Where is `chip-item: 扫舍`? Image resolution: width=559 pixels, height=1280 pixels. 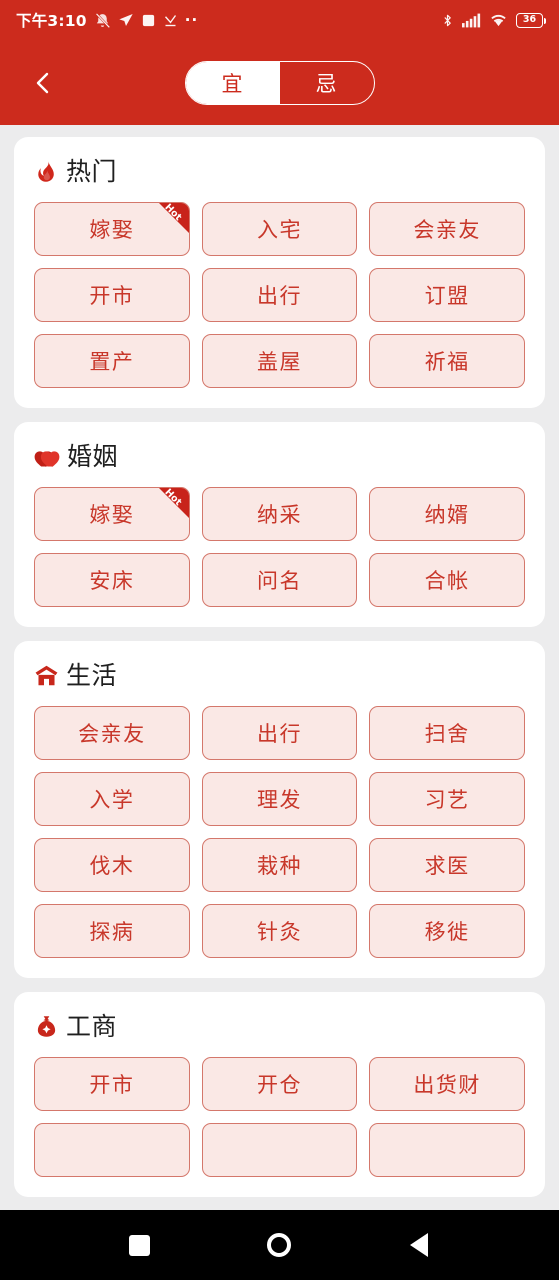
chip-item: 扫舍 is located at coordinates (447, 733).